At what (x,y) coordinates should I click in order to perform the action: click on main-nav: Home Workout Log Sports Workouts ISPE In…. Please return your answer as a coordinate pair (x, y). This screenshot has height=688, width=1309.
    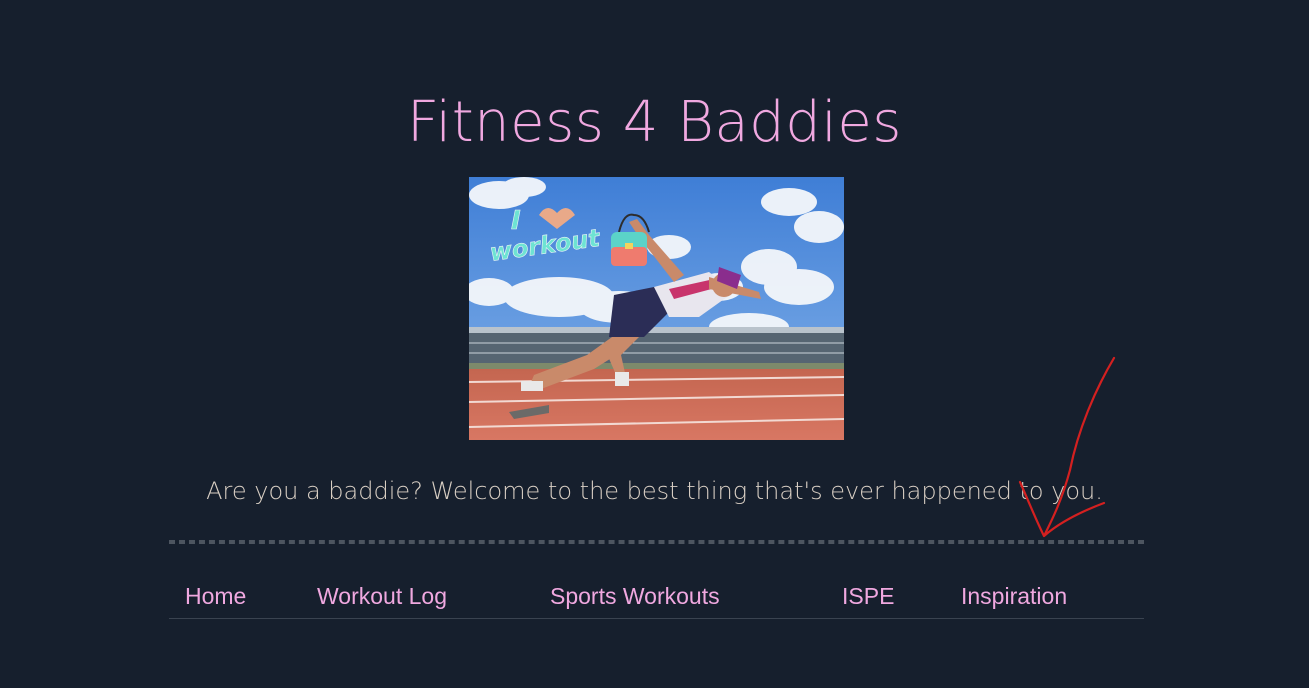
    Looking at the image, I should click on (656, 596).